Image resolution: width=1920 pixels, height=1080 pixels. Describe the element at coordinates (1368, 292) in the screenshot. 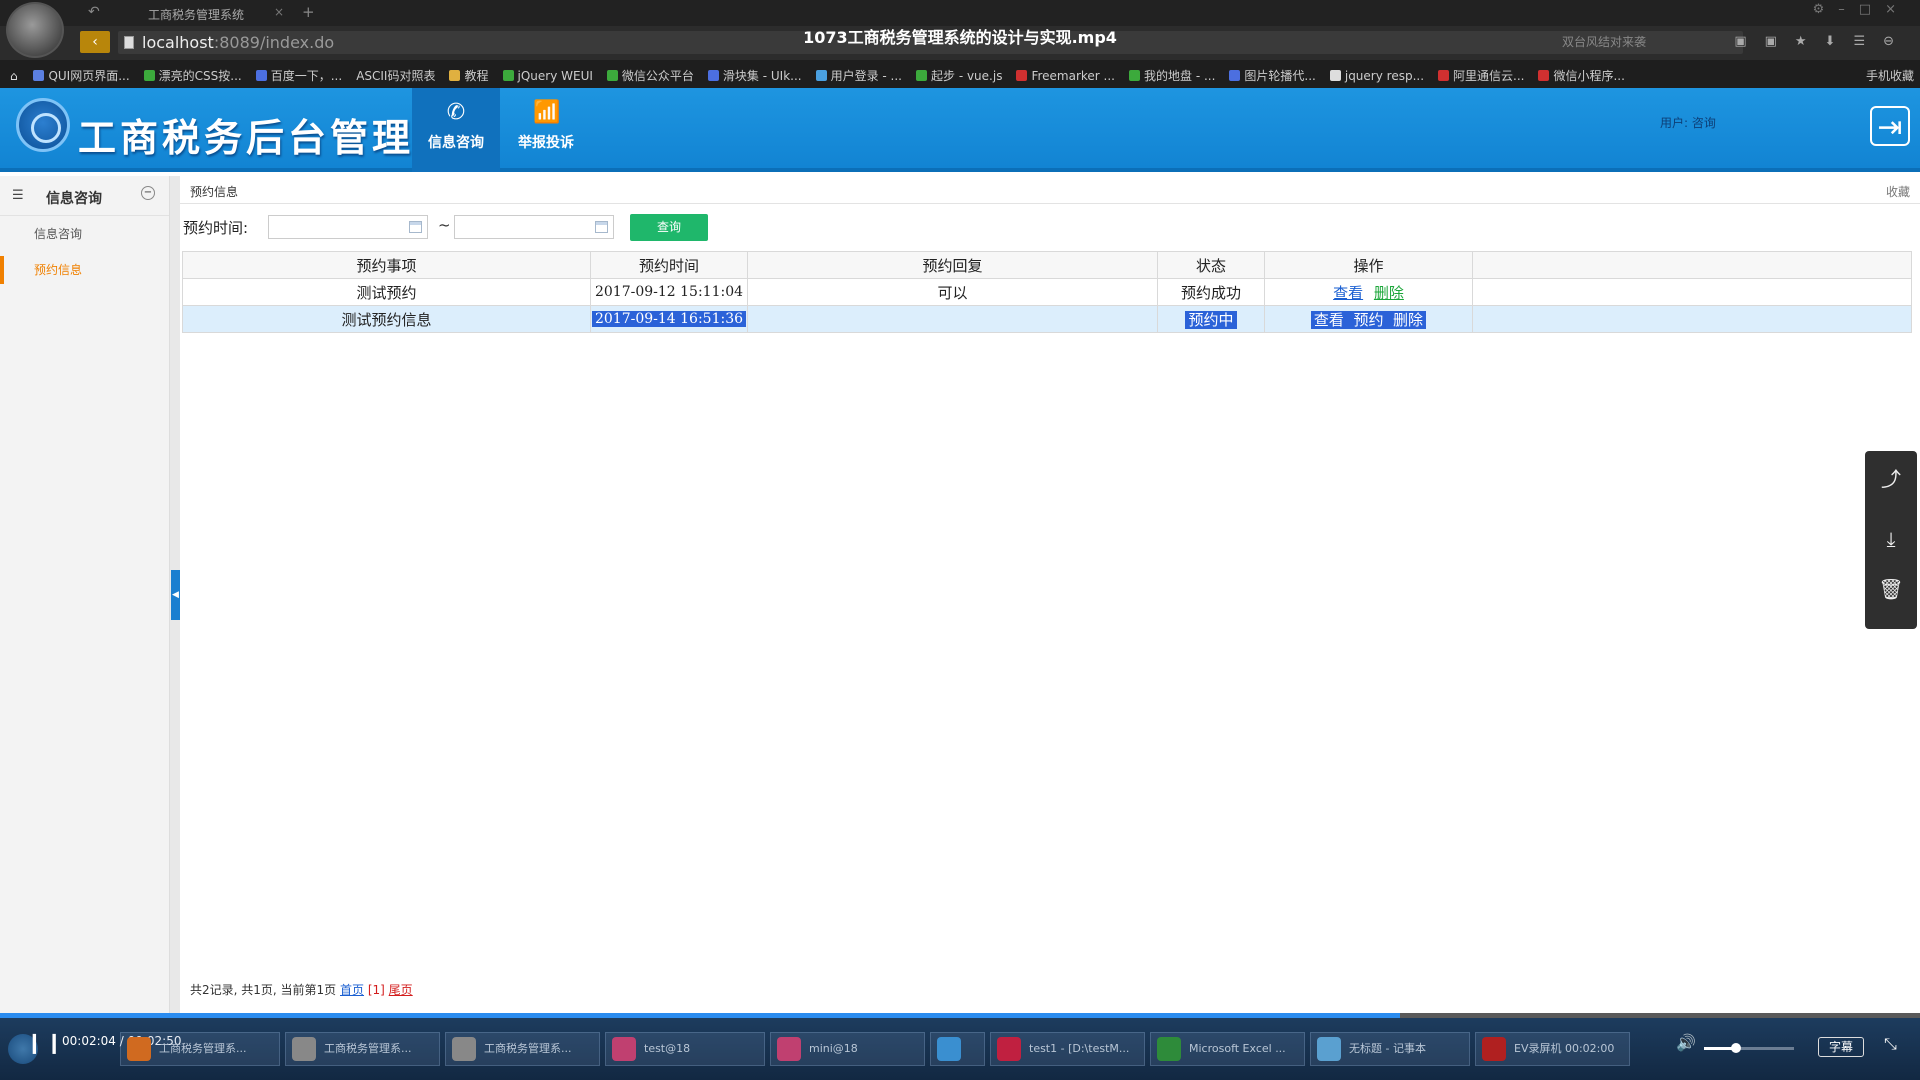

I see `cell-ops: 查看 删除` at that location.